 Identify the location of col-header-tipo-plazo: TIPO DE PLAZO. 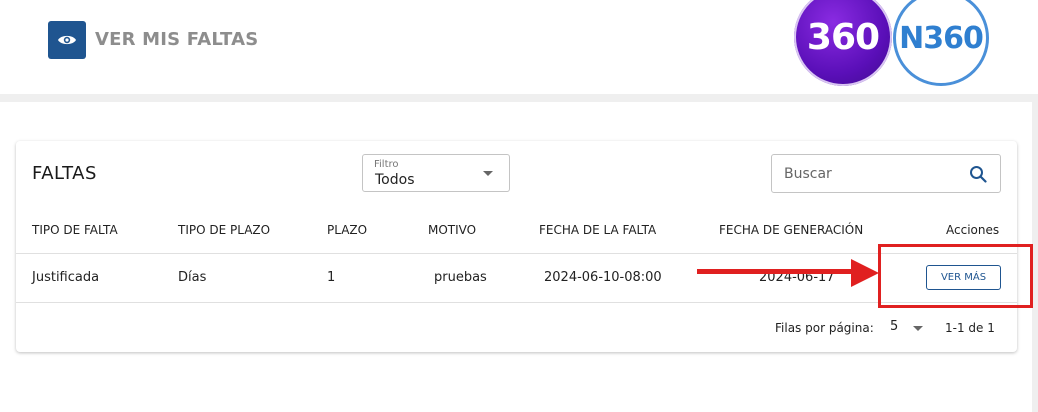
(224, 230).